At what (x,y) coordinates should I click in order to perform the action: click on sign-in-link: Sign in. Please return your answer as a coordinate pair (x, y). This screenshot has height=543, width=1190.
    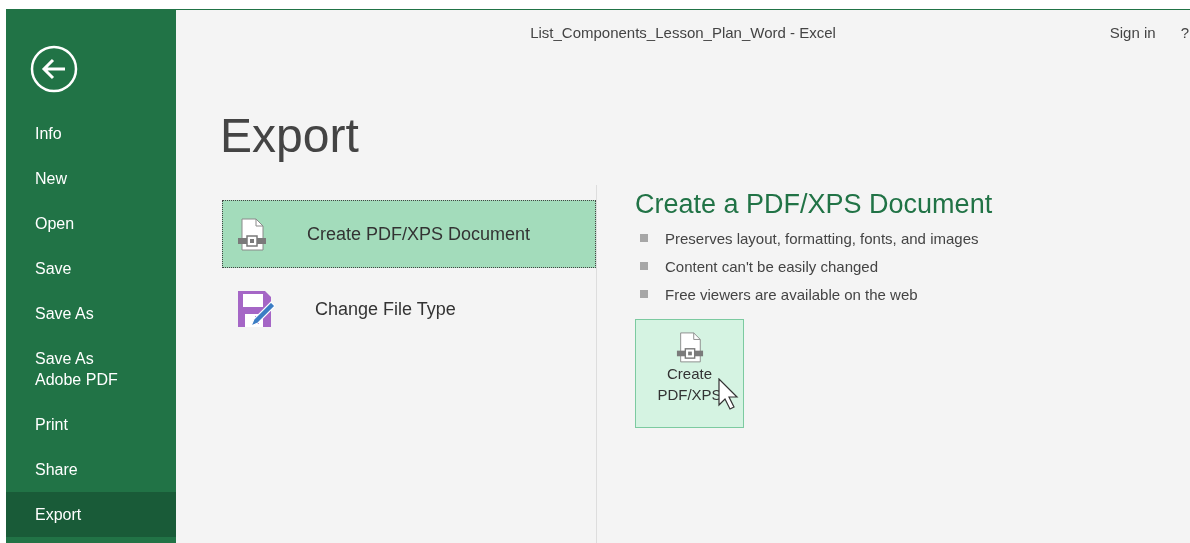
    Looking at the image, I should click on (1132, 32).